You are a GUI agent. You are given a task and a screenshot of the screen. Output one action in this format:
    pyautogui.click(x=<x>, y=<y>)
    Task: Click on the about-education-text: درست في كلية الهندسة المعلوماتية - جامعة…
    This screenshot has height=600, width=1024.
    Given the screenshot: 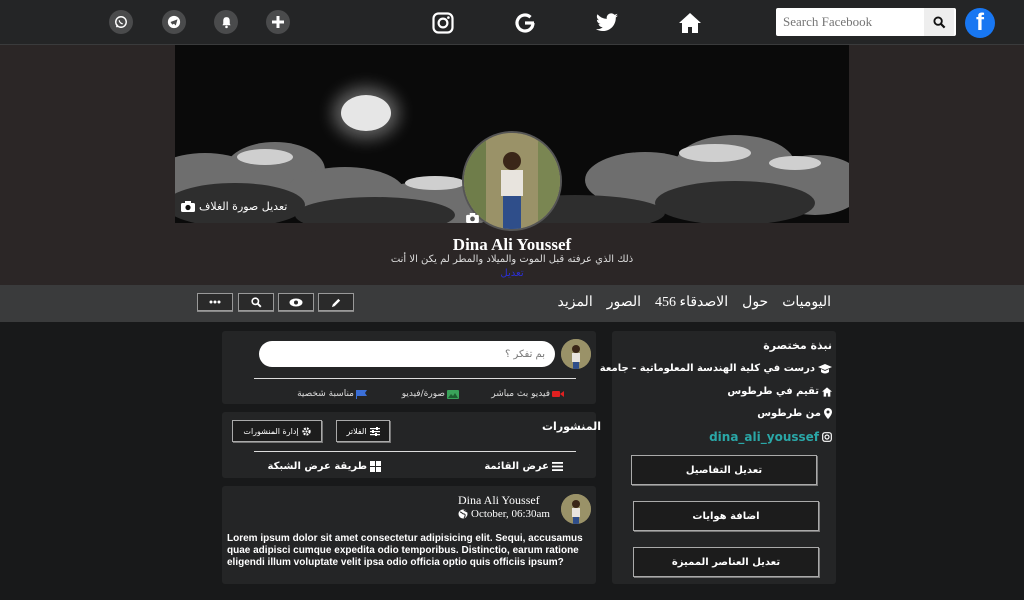 What is the action you would take?
    pyautogui.click(x=689, y=368)
    